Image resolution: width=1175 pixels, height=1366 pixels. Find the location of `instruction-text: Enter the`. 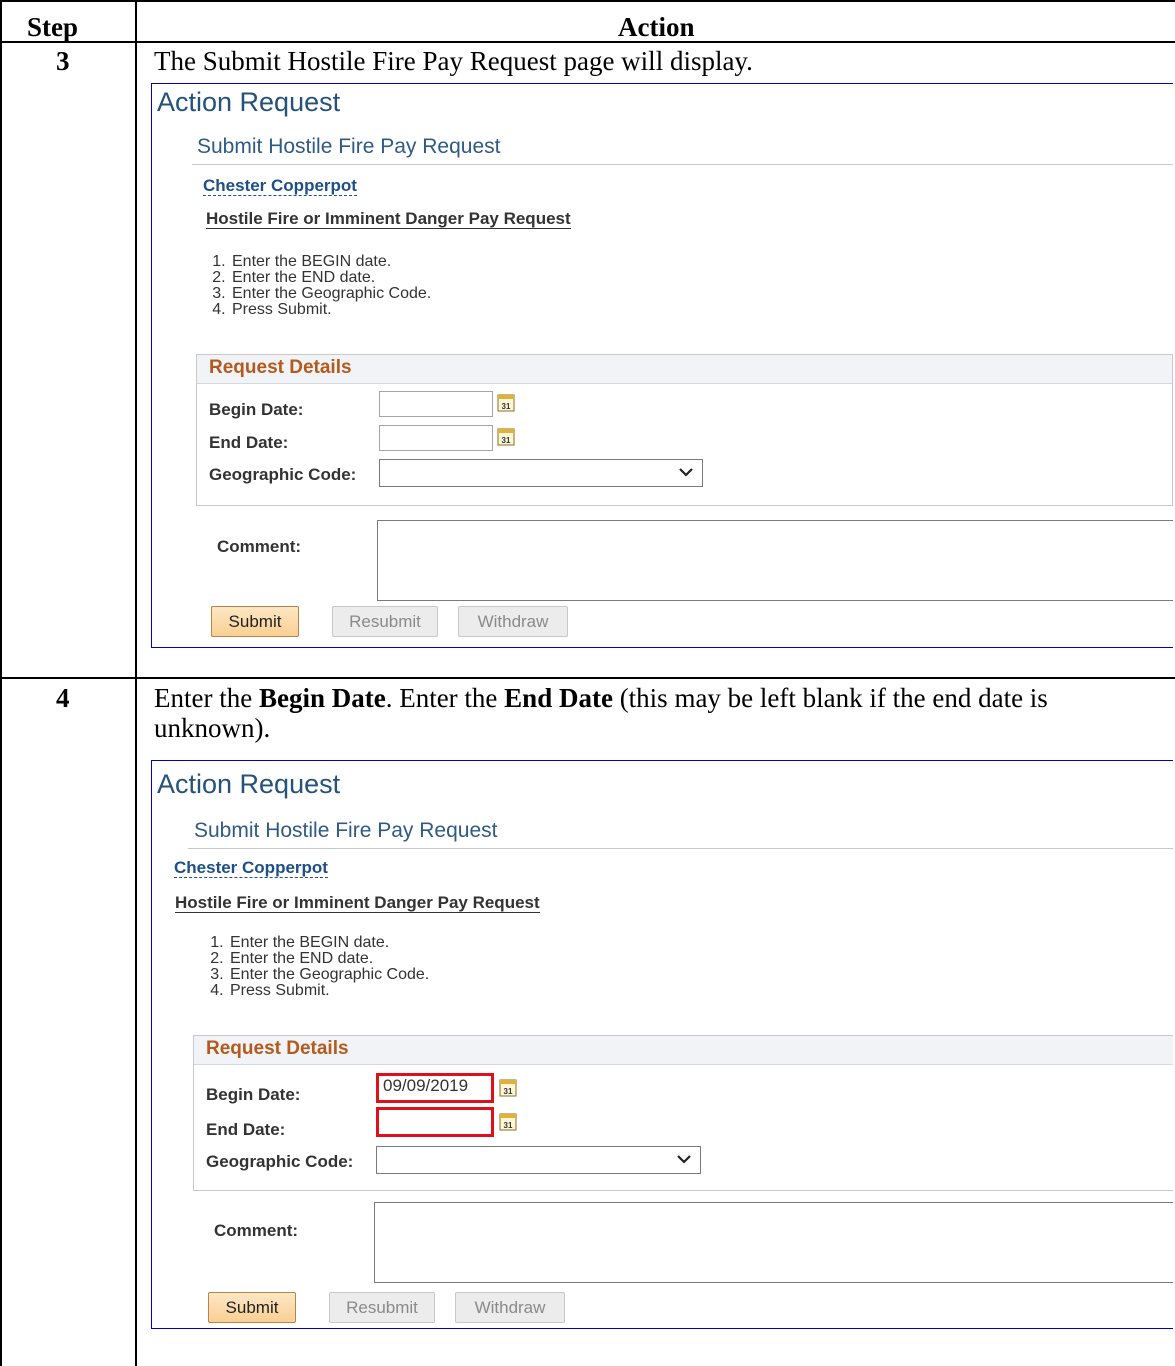

instruction-text: Enter the is located at coordinates (206, 698).